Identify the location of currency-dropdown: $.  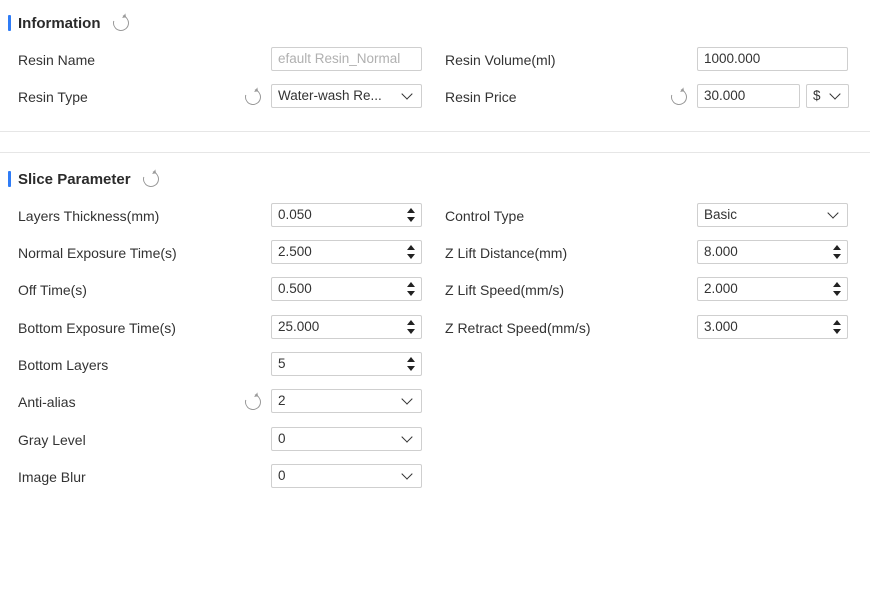
(827, 96).